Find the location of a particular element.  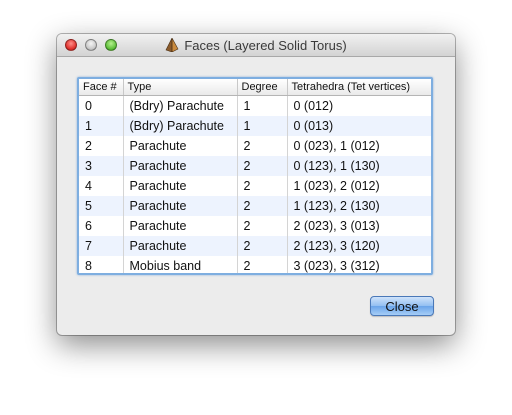

cell-tetrahedra: 3 (023), 3 (312) is located at coordinates (336, 266).